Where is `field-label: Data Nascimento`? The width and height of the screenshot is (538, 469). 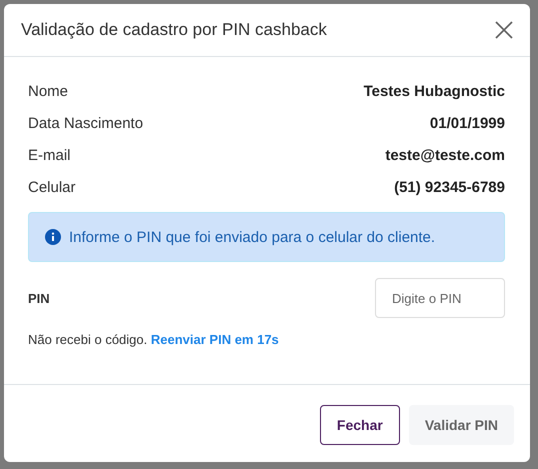 field-label: Data Nascimento is located at coordinates (86, 123).